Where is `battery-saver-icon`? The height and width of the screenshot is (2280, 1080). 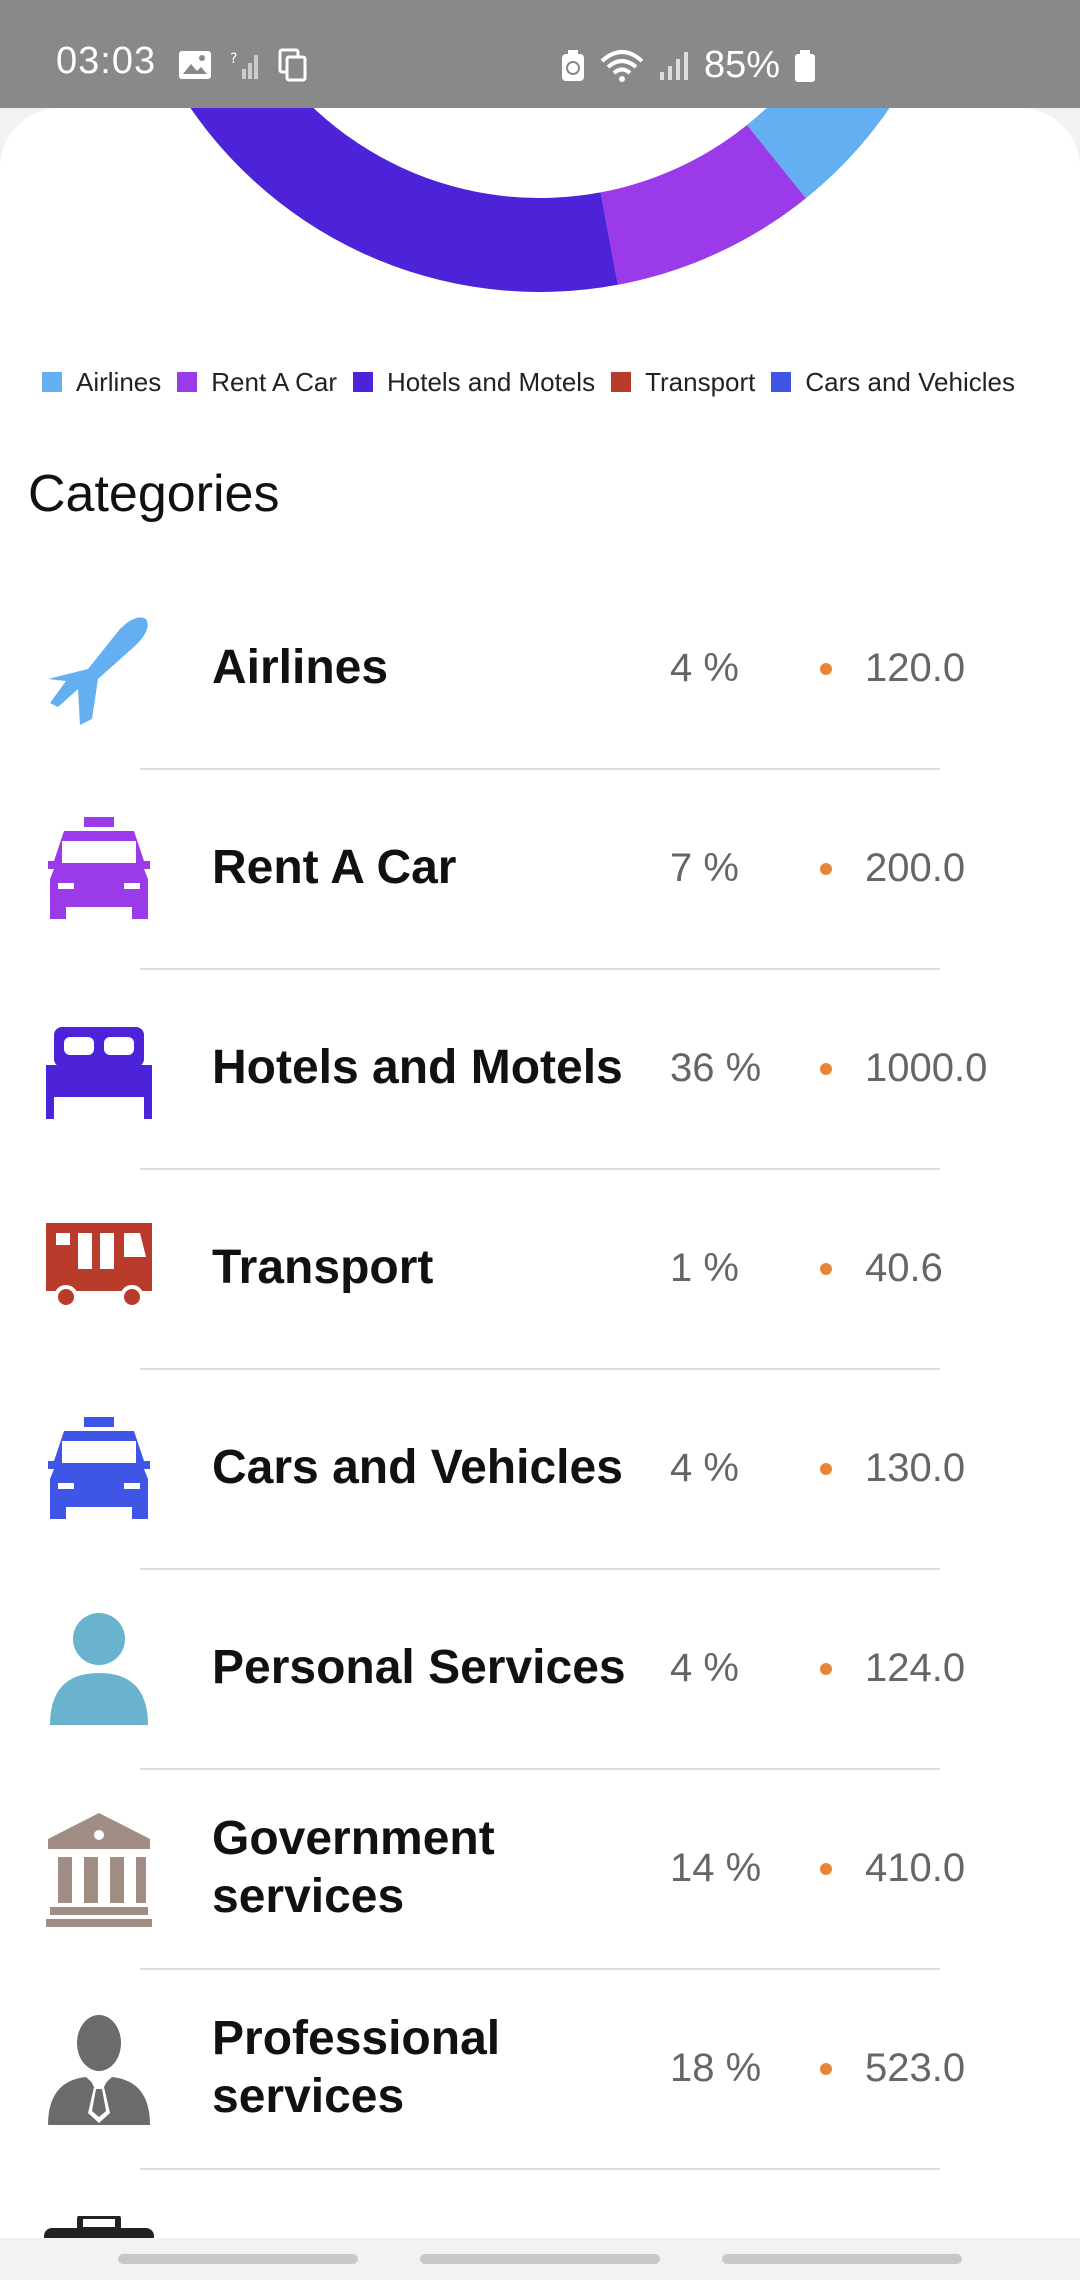 battery-saver-icon is located at coordinates (573, 65).